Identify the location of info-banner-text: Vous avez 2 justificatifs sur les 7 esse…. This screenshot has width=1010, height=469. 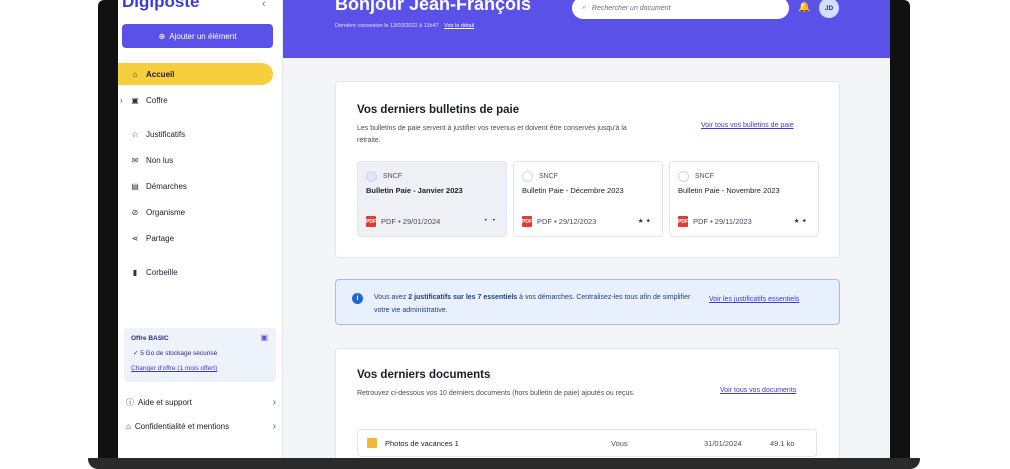
(534, 304).